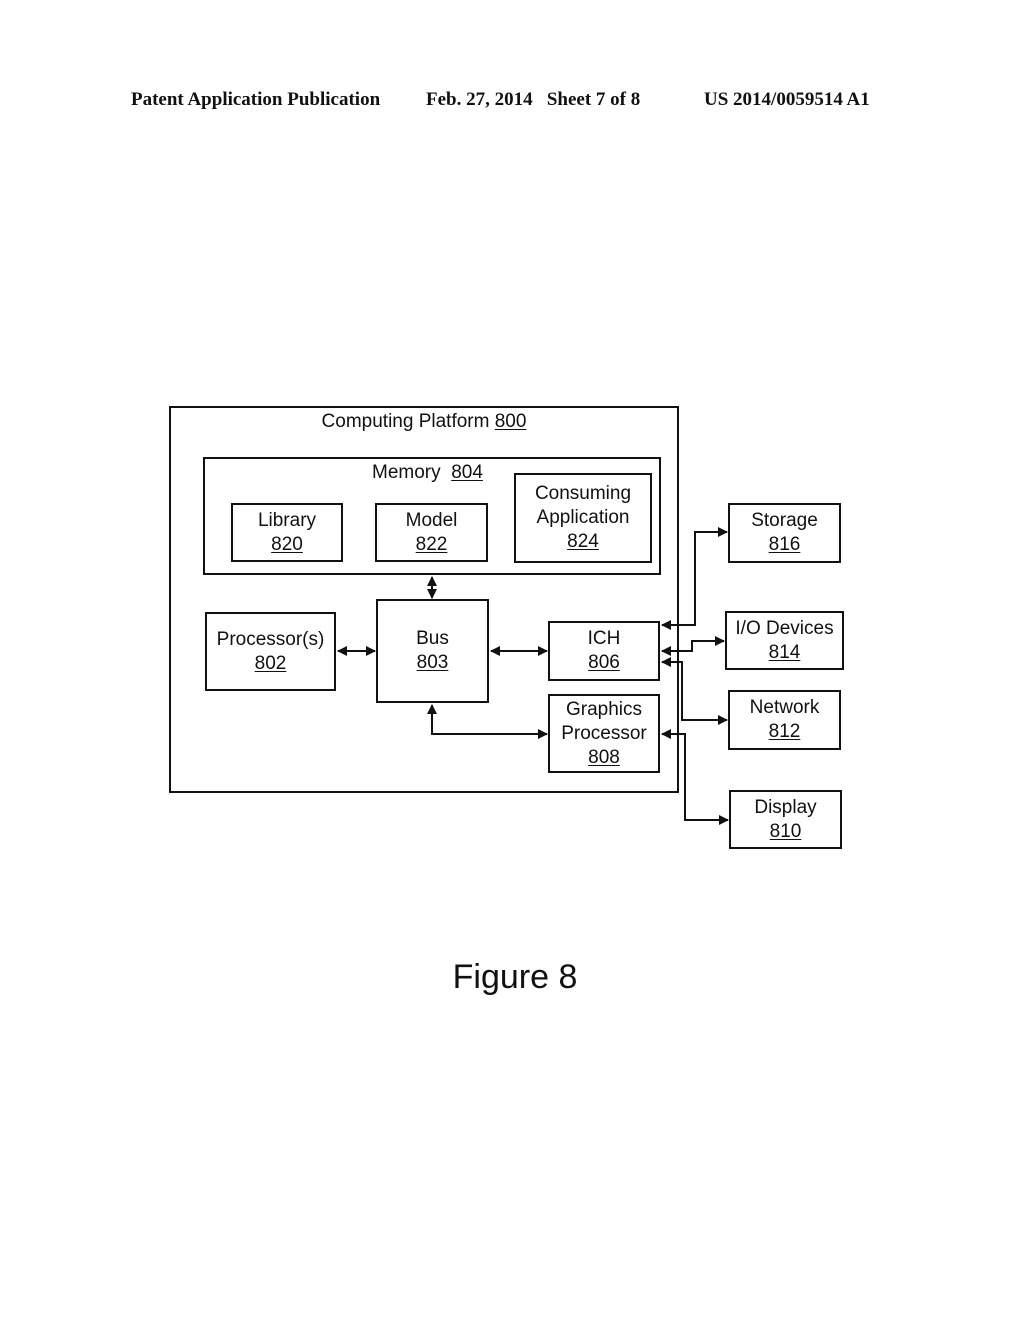  Describe the element at coordinates (604, 662) in the screenshot. I see `ich-ref: 806` at that location.